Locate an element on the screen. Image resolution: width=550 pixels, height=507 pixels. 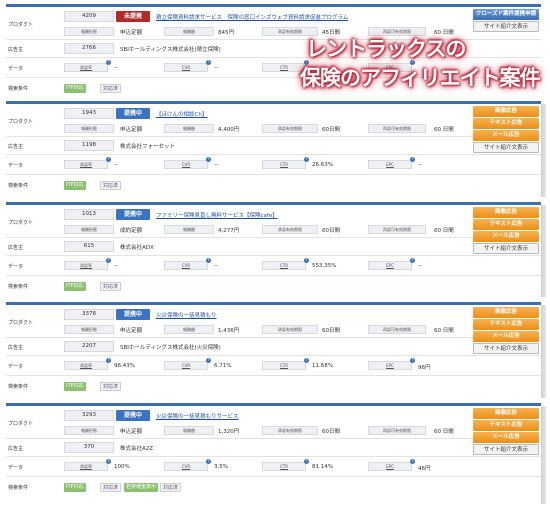
product-title-link: 火災保険の一括見積もり is located at coordinates (186, 315).